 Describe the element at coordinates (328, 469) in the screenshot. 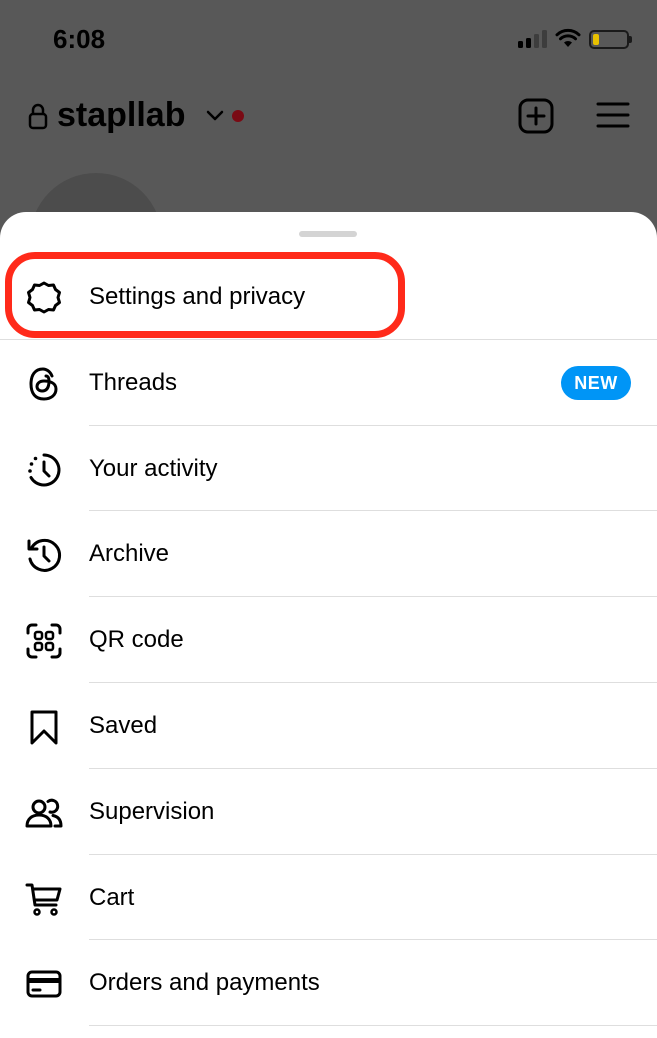

I see `menu-item-your-activity: Your activity` at that location.